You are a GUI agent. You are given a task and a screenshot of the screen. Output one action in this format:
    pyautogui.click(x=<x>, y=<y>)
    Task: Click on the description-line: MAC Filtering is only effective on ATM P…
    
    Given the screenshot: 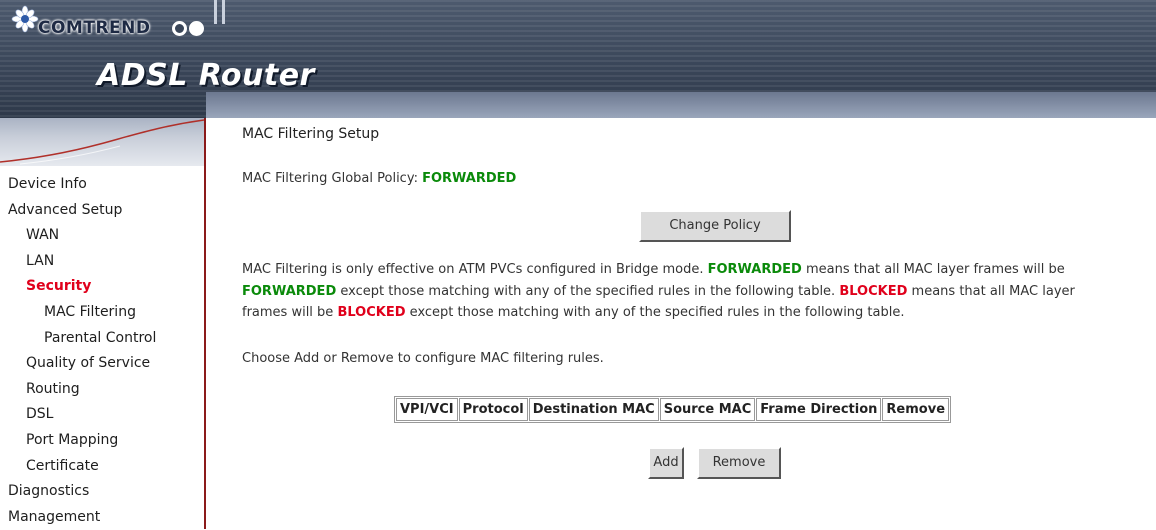 What is the action you would take?
    pyautogui.click(x=699, y=270)
    